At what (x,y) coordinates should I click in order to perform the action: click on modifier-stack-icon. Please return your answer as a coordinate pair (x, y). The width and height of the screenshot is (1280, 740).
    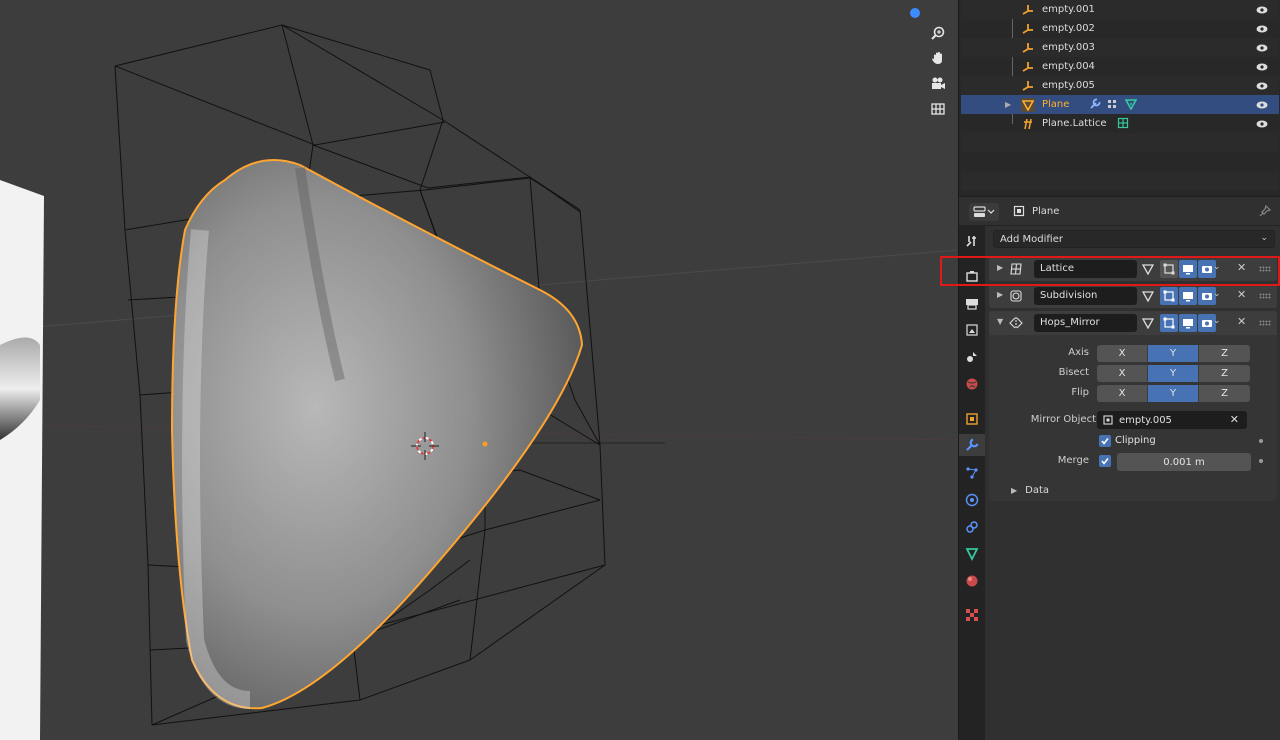
    Looking at the image, I should click on (1113, 104).